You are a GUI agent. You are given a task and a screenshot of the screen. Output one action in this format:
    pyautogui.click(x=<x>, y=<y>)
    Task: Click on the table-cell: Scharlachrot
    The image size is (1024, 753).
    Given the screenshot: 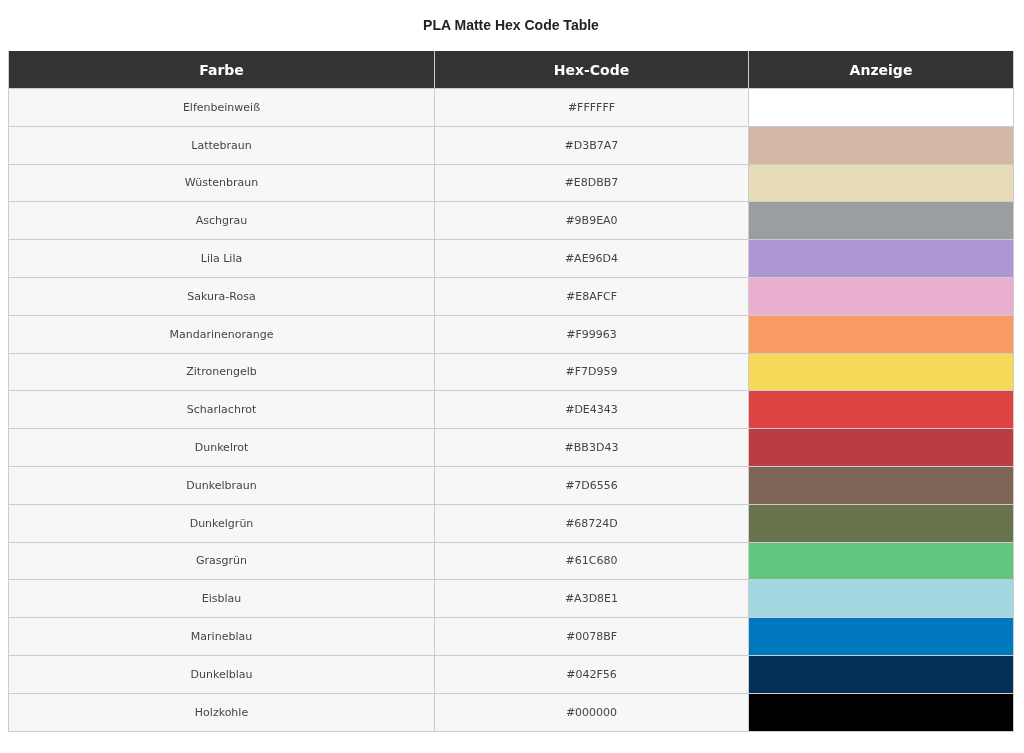 What is the action you would take?
    pyautogui.click(x=221, y=409)
    